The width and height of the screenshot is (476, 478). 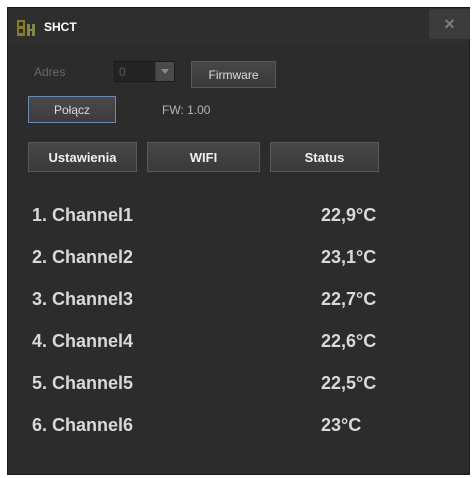 What do you see at coordinates (239, 260) in the screenshot?
I see `channel-row: 2. Channel2 23,1°C` at bounding box center [239, 260].